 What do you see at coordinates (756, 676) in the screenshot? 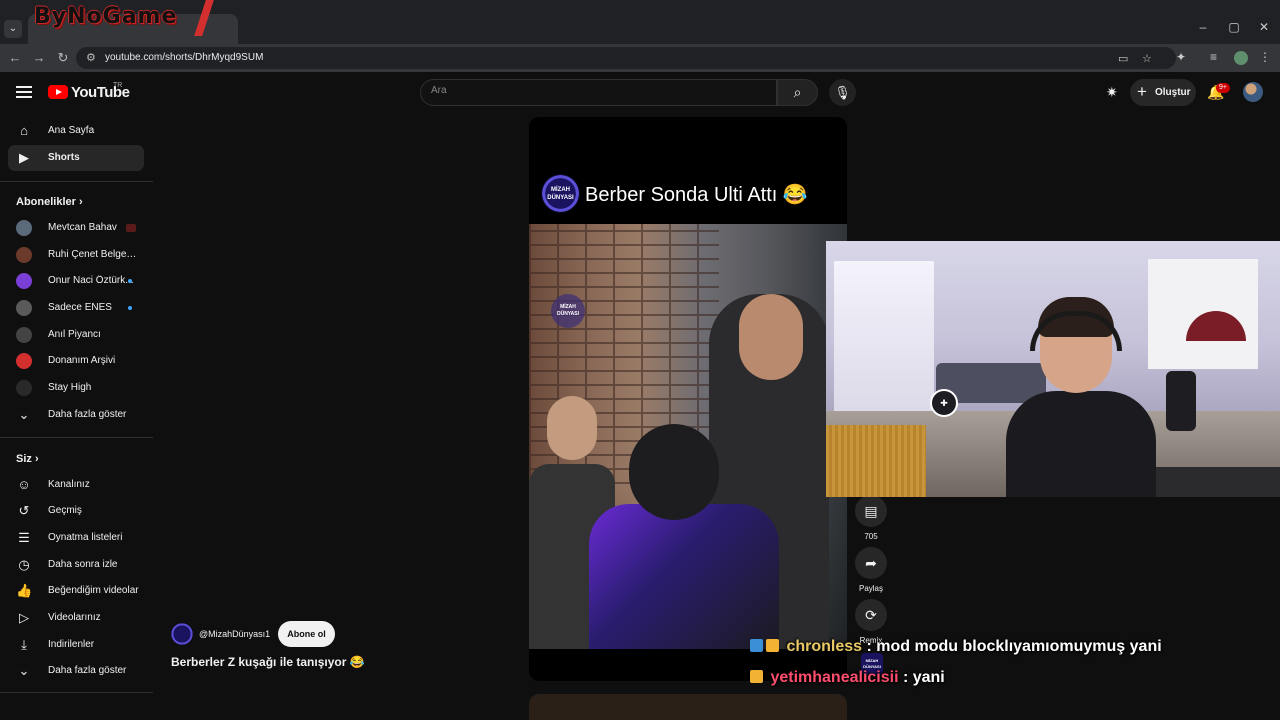
I see `crown-badge-icon` at bounding box center [756, 676].